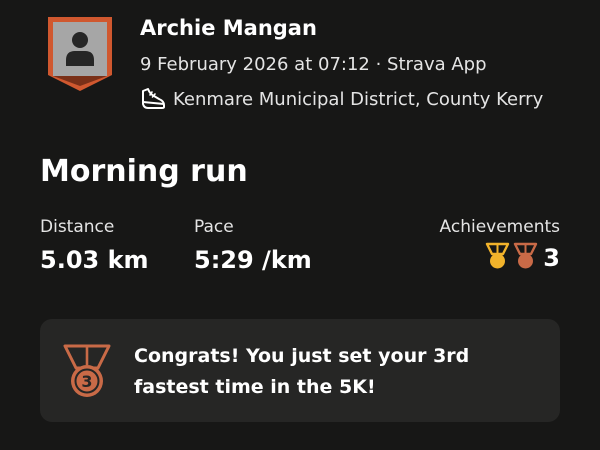 The image size is (600, 450). Describe the element at coordinates (86, 381) in the screenshot. I see `medal-number: 3` at that location.